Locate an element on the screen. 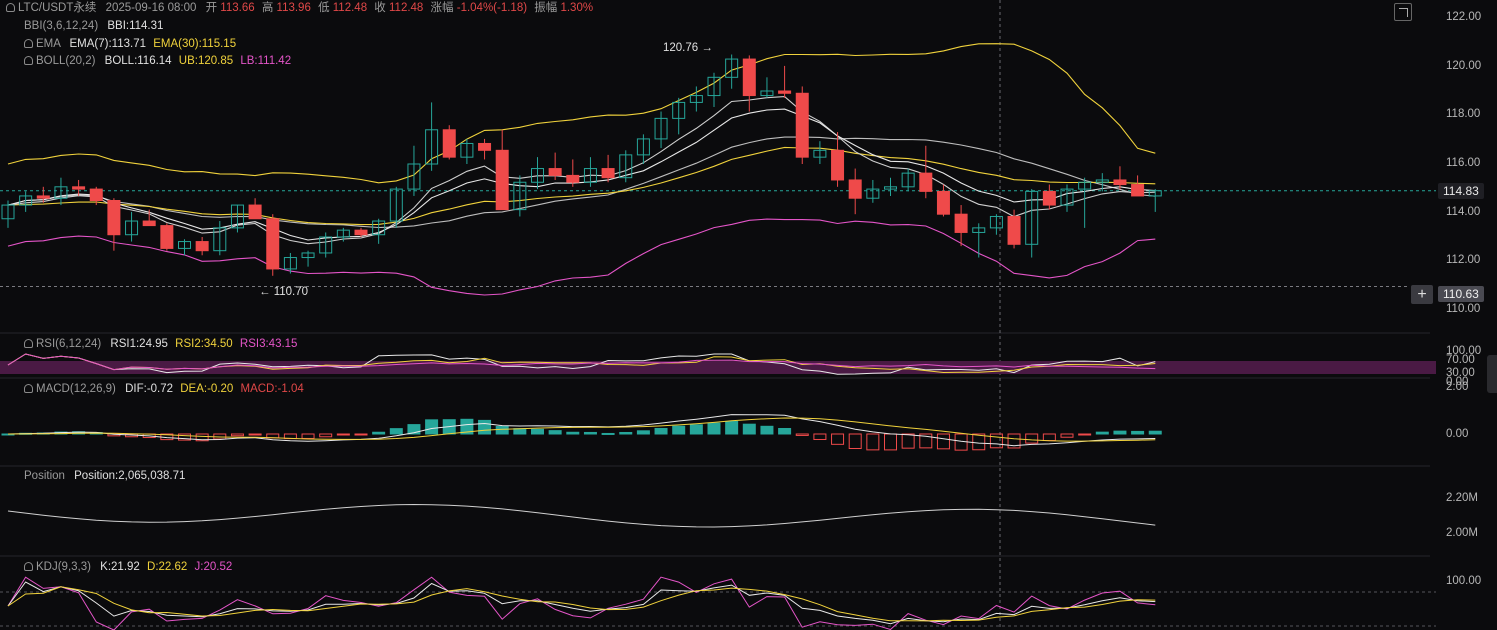  dif-line is located at coordinates (581, 430).